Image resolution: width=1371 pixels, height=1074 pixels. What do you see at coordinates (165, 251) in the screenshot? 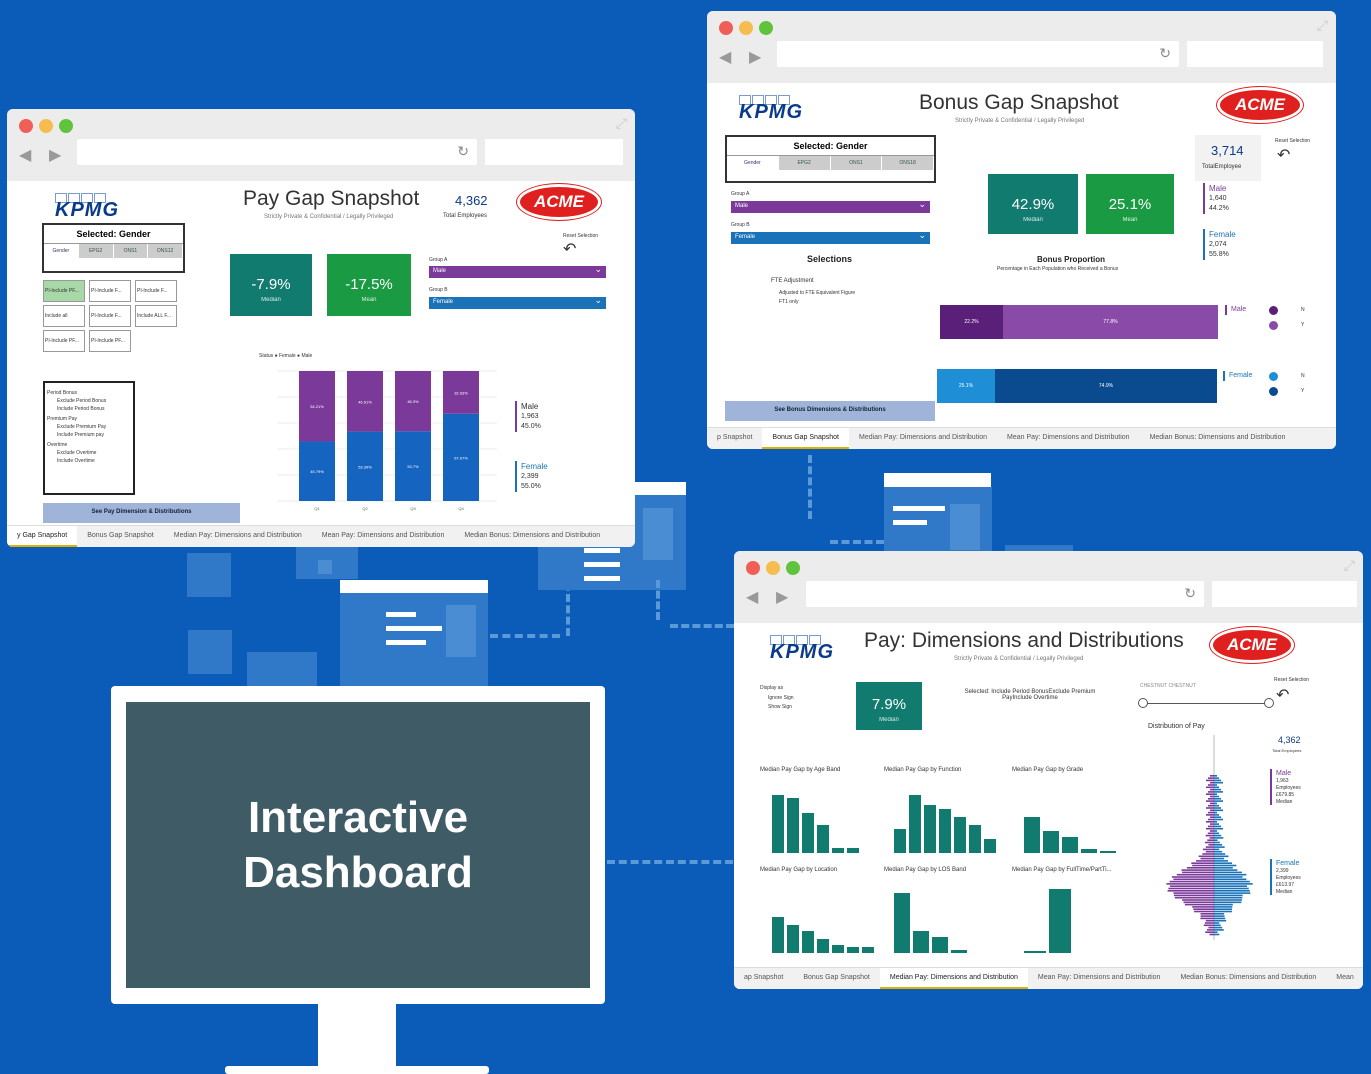
I see `segment-ons12: ONS12` at bounding box center [165, 251].